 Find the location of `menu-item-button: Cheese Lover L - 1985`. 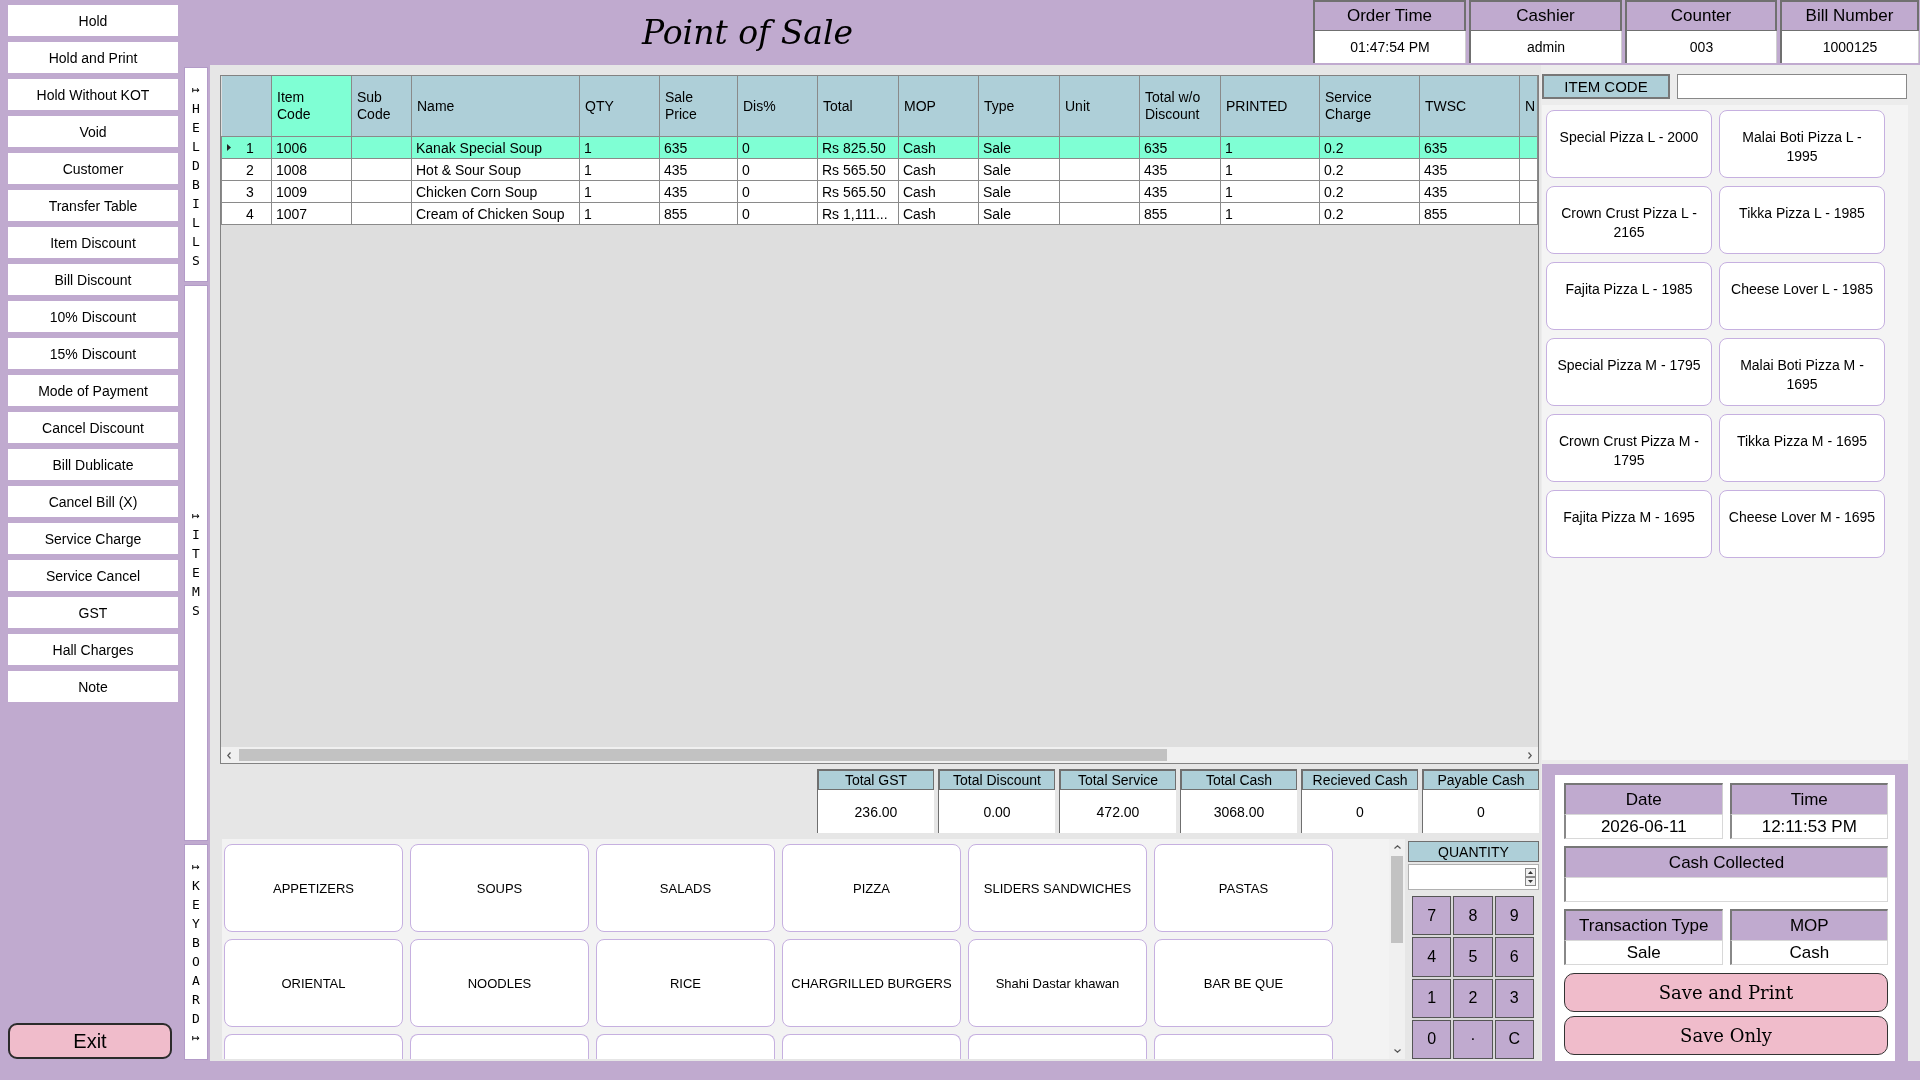

menu-item-button: Cheese Lover L - 1985 is located at coordinates (1802, 296).